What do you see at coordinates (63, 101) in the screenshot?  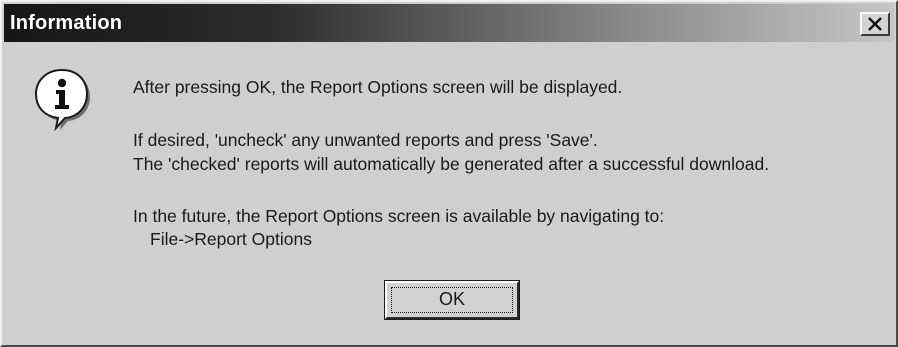 I see `info-icon` at bounding box center [63, 101].